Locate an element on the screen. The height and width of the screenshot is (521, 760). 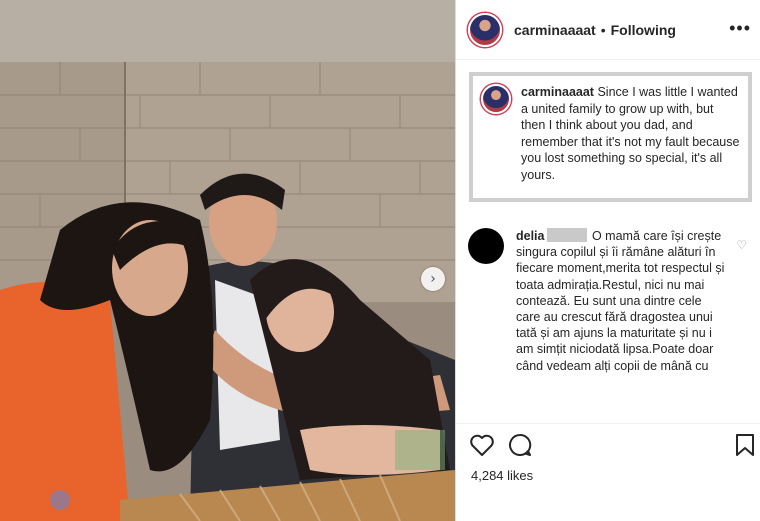
chevron-right-icon: › is located at coordinates (433, 279).